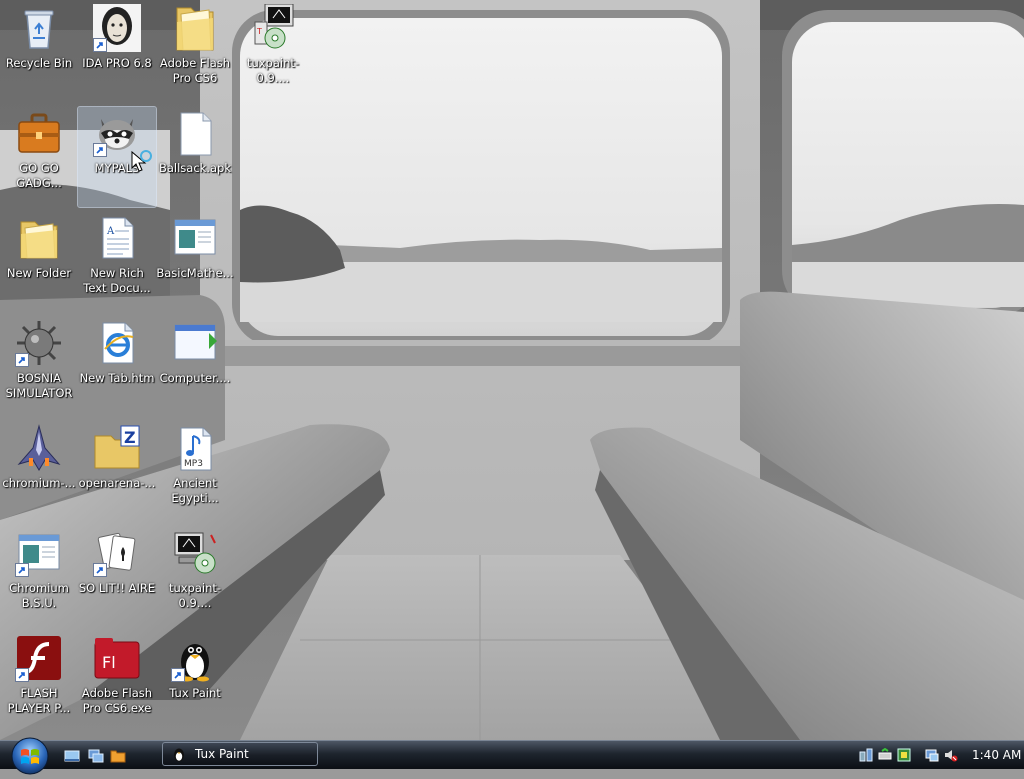 The image size is (1024, 779). What do you see at coordinates (130, 437) in the screenshot?
I see `svg-text: Z` at bounding box center [130, 437].